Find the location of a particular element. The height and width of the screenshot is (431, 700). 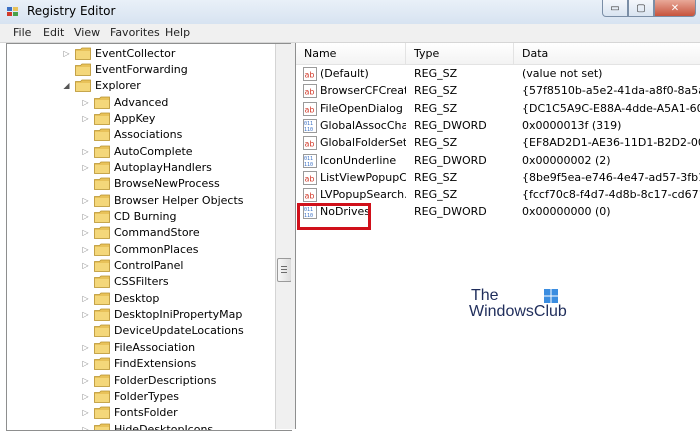

value-data: {fccf70c8-f4d7-4d8b-8c17-cd6715e is located at coordinates (611, 195).